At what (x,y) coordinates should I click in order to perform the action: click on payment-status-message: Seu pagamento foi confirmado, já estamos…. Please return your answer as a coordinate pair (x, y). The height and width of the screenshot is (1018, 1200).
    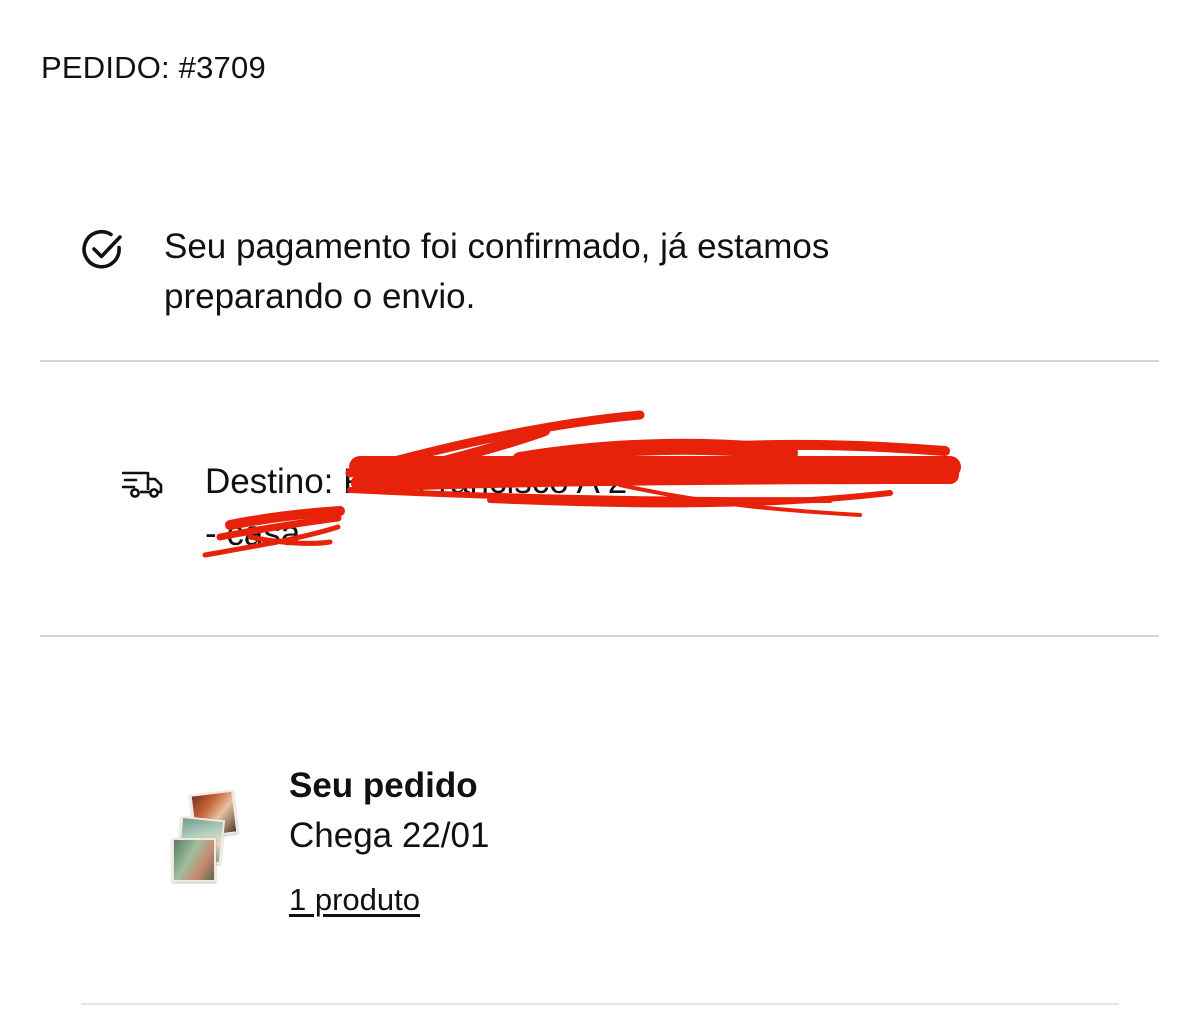
    Looking at the image, I should click on (497, 271).